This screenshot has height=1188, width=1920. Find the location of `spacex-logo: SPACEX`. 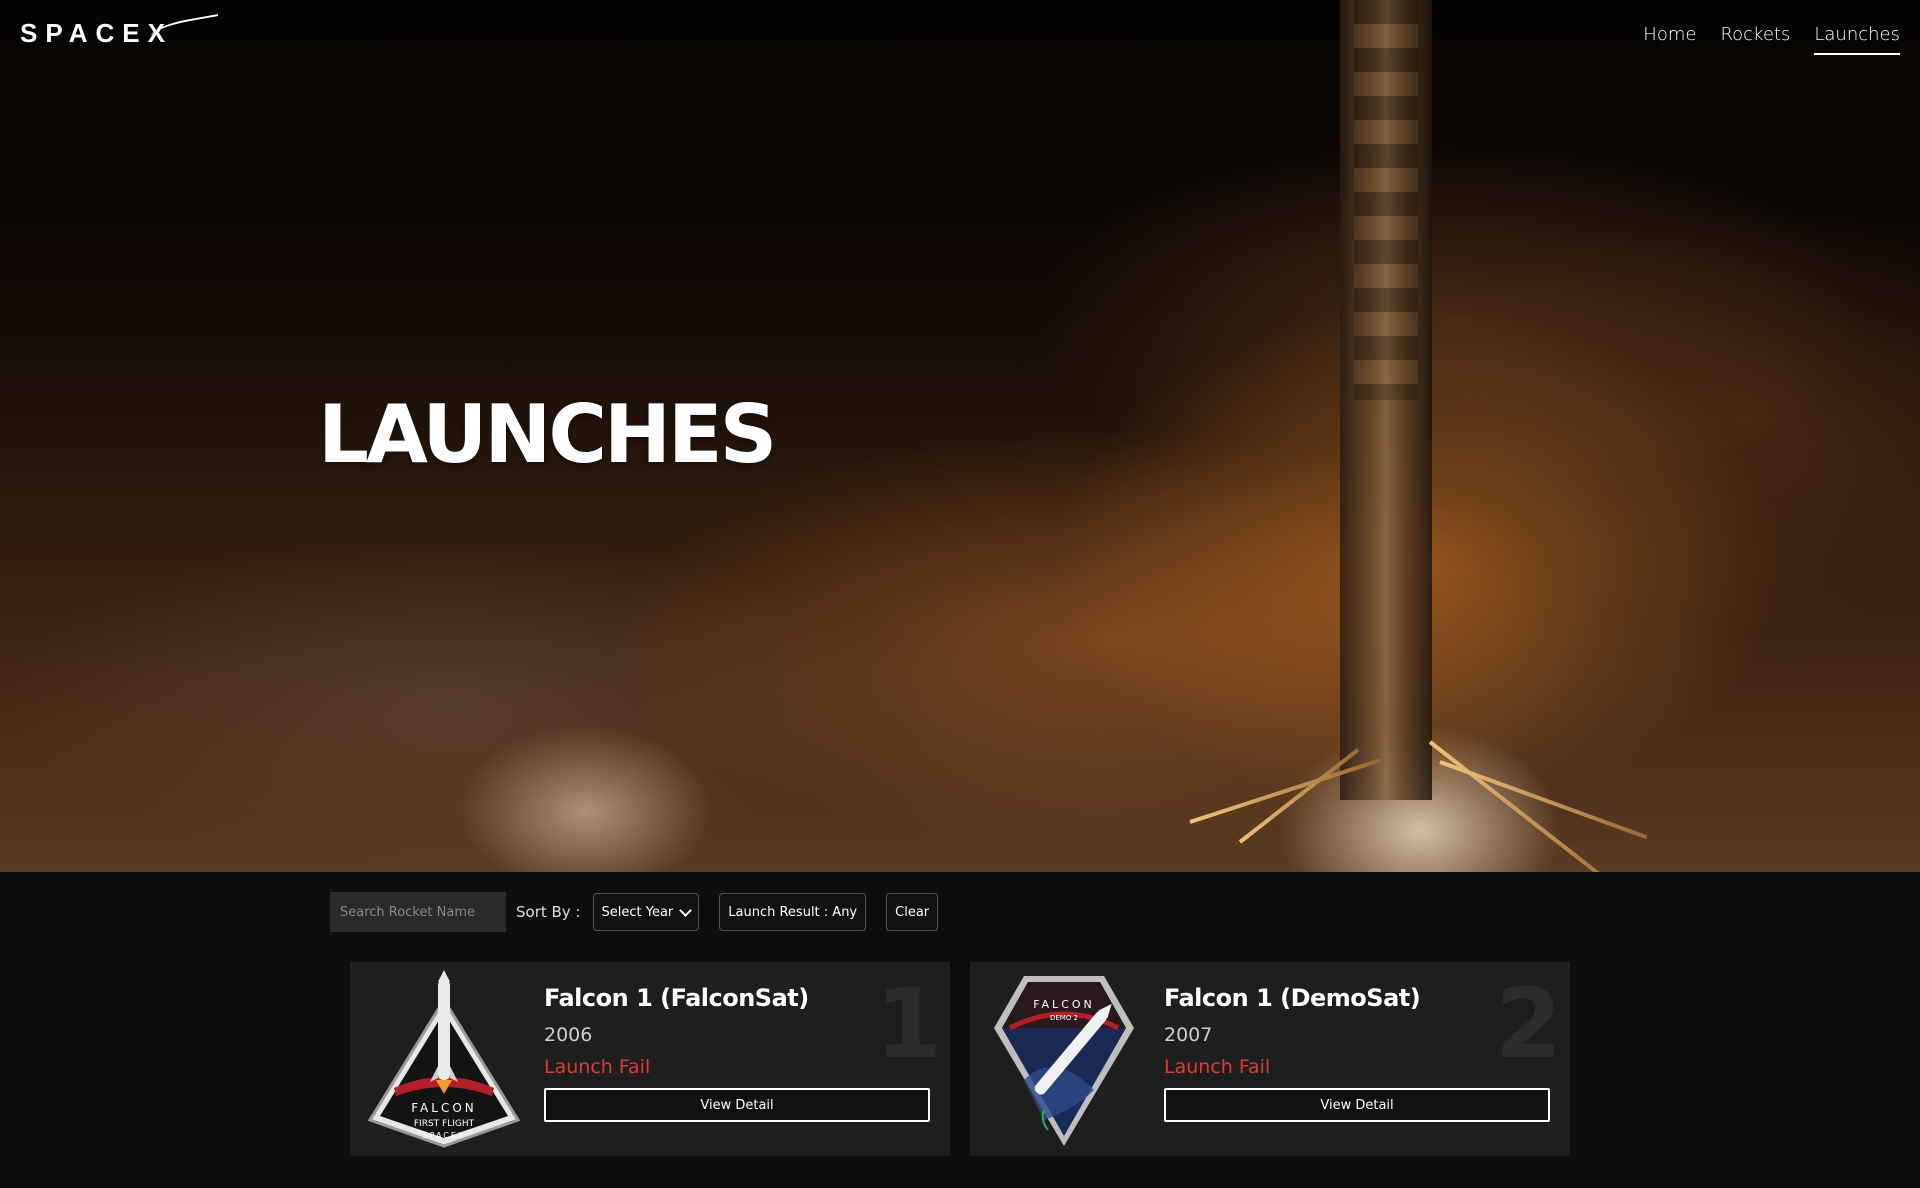

spacex-logo: SPACEX is located at coordinates (96, 33).